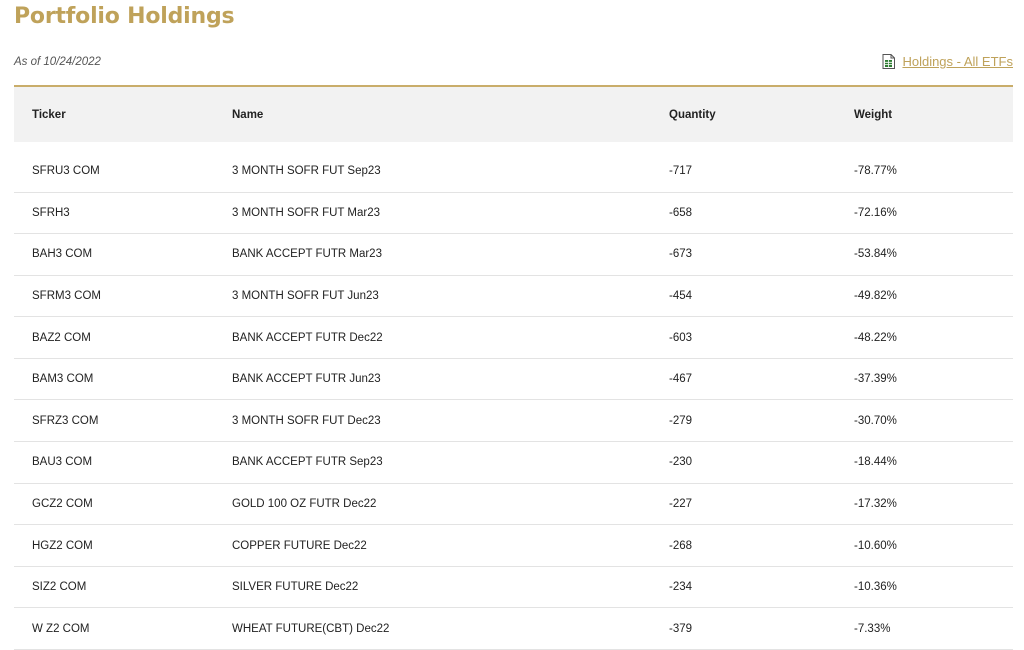 Image resolution: width=1024 pixels, height=650 pixels. What do you see at coordinates (681, 628) in the screenshot?
I see `quantity-cell: -379` at bounding box center [681, 628].